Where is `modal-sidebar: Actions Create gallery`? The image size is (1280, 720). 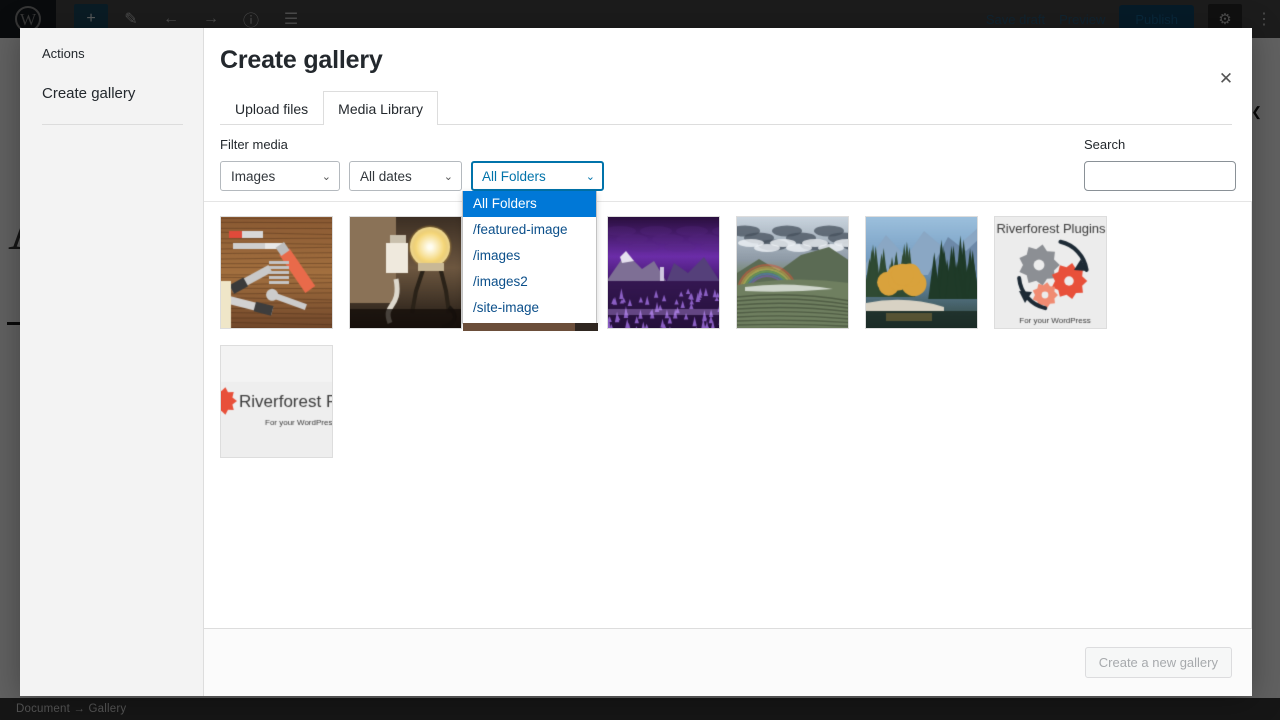 modal-sidebar: Actions Create gallery is located at coordinates (112, 362).